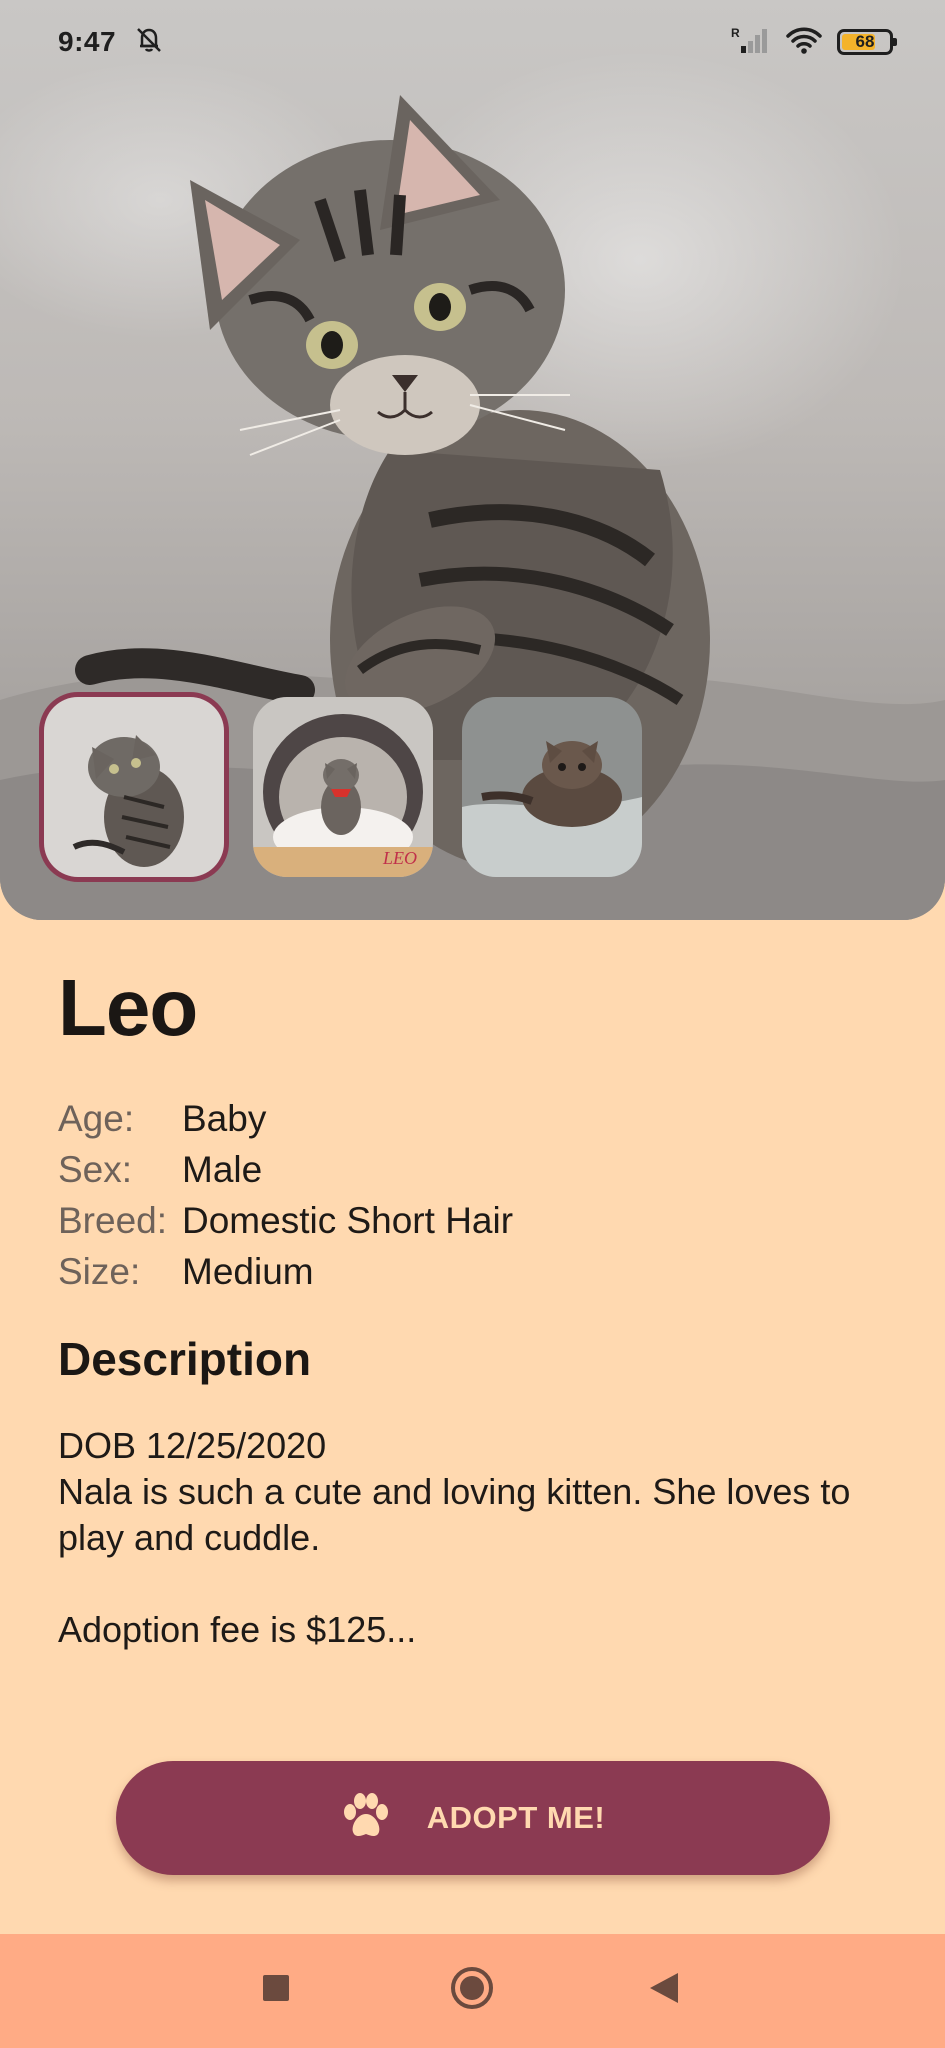  What do you see at coordinates (804, 42) in the screenshot?
I see `wifi-icon` at bounding box center [804, 42].